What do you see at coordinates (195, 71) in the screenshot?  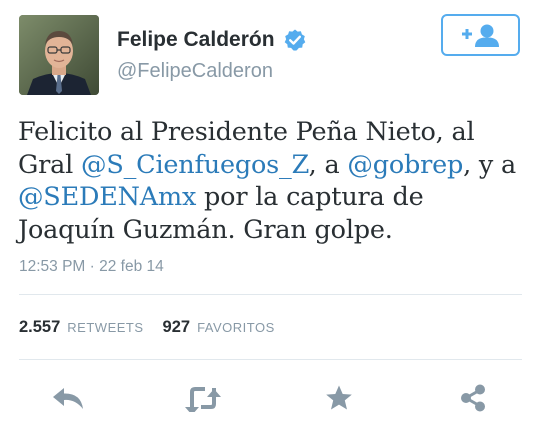 I see `user-handle: @FelipeCalderon` at bounding box center [195, 71].